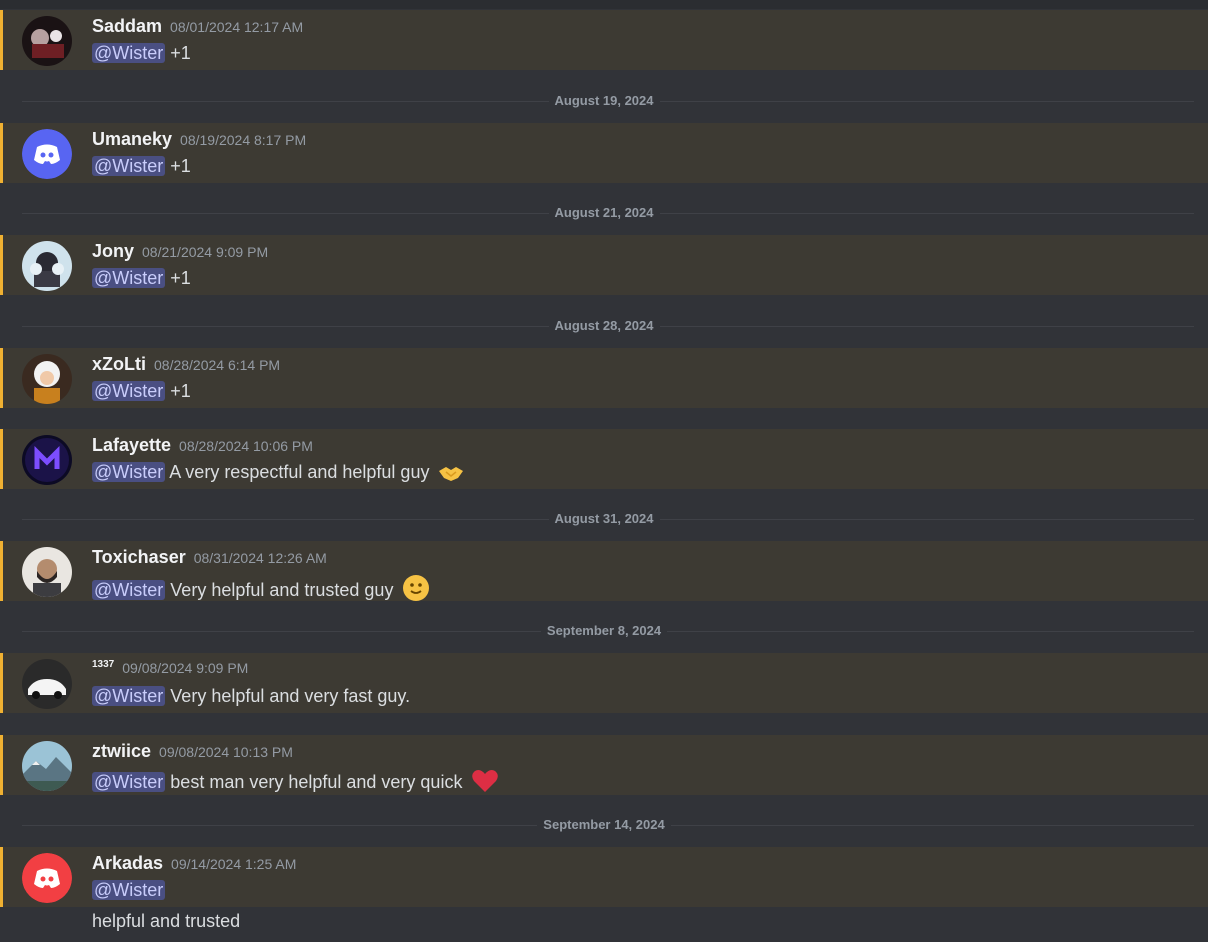  What do you see at coordinates (260, 558) in the screenshot?
I see `timestamp: 08/31/2024 12:26 AM` at bounding box center [260, 558].